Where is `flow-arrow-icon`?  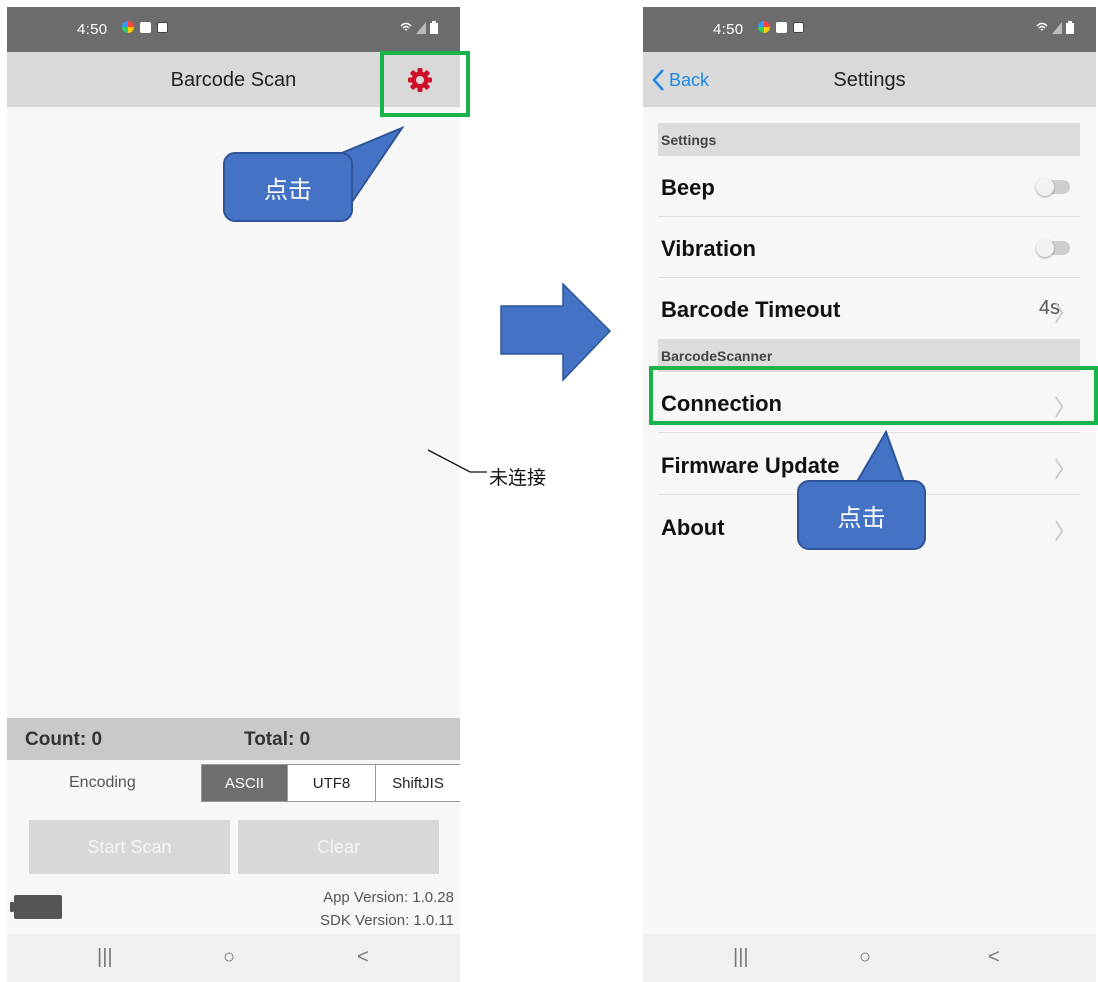 flow-arrow-icon is located at coordinates (556, 332).